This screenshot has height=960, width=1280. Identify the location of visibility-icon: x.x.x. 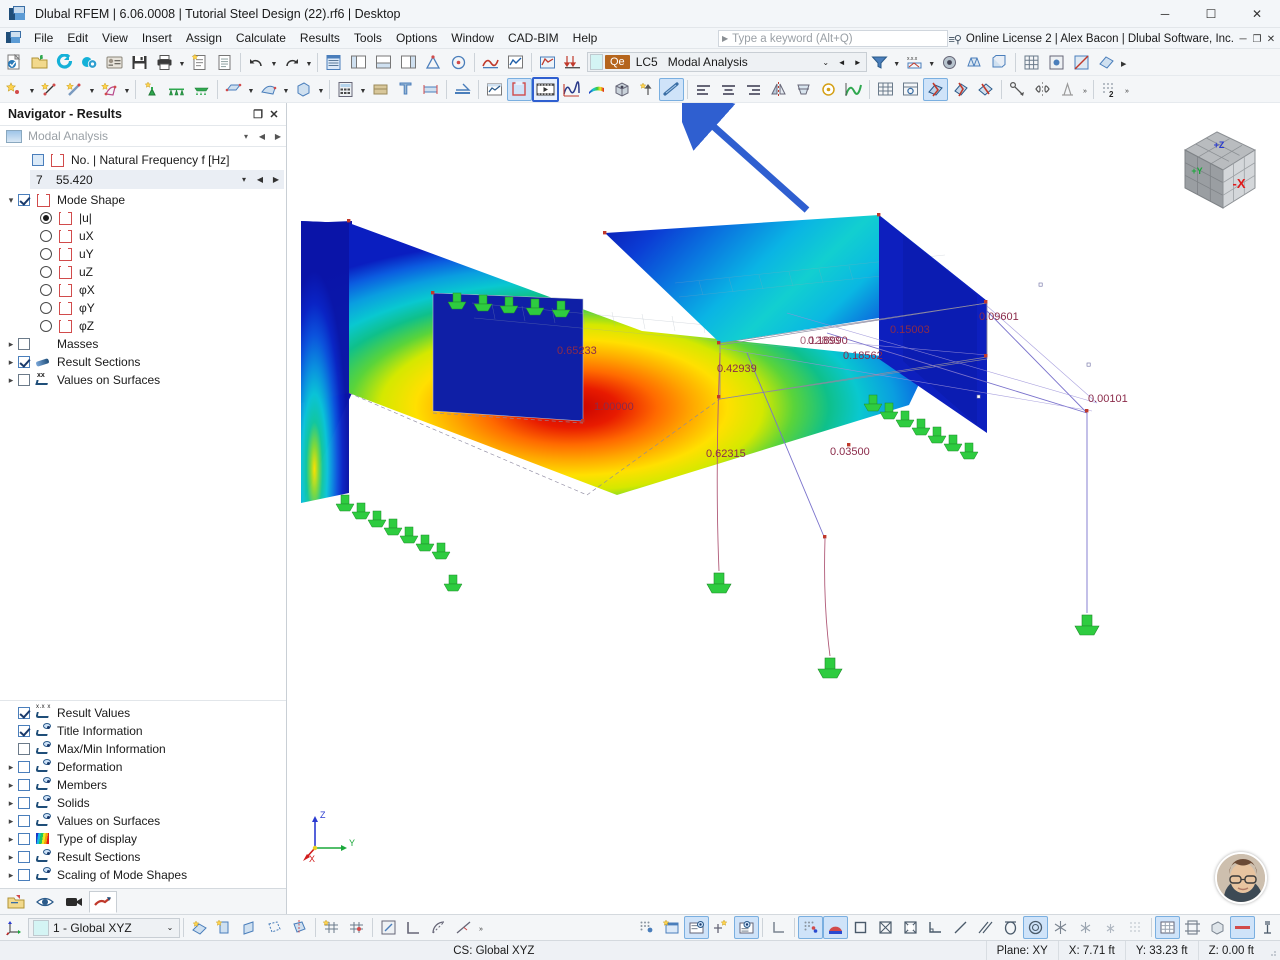
(914, 62).